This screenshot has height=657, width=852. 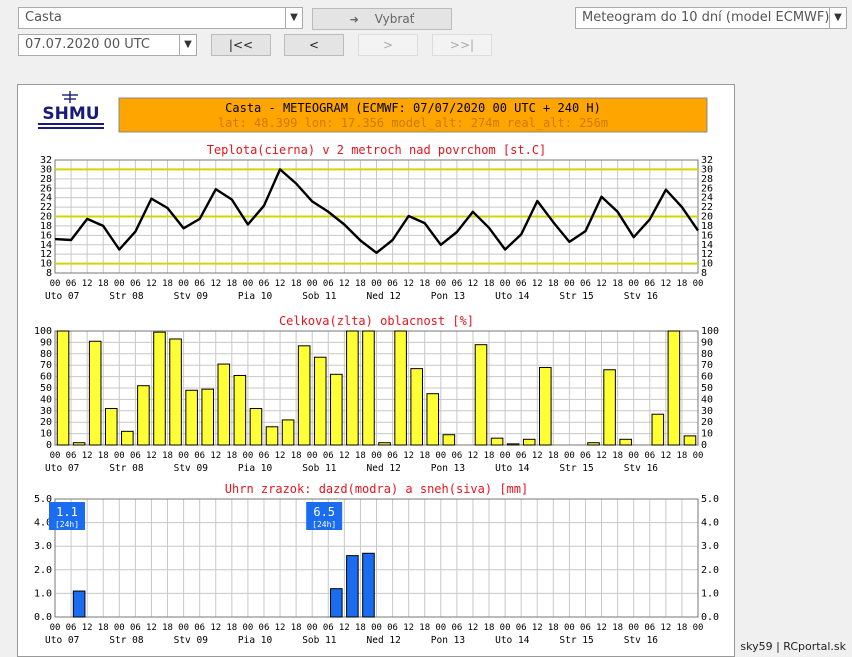 What do you see at coordinates (336, 603) in the screenshot?
I see `rain-bar` at bounding box center [336, 603].